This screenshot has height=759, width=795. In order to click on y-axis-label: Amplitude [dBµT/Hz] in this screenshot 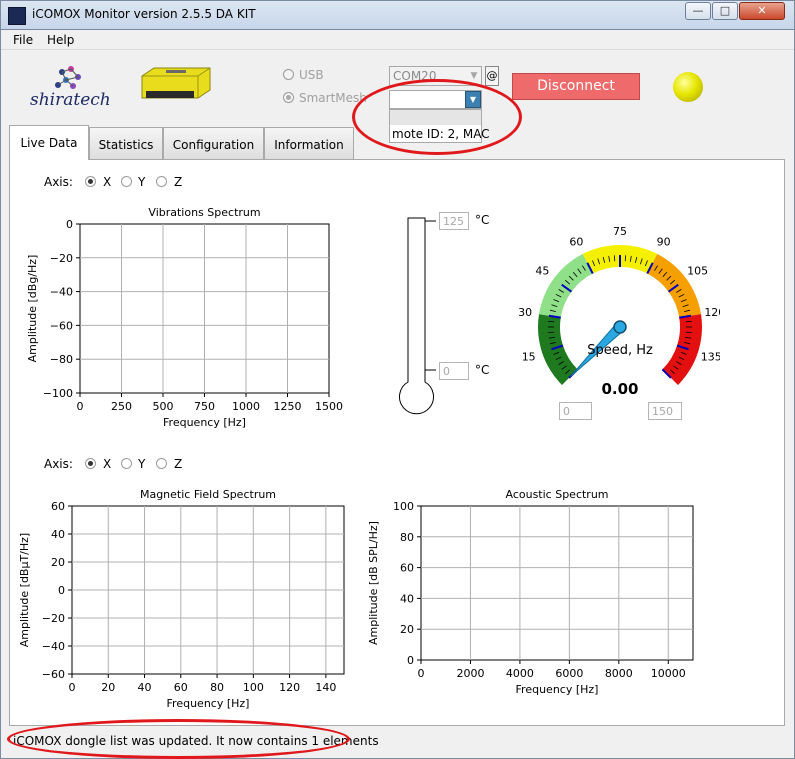, I will do `click(24, 590)`.